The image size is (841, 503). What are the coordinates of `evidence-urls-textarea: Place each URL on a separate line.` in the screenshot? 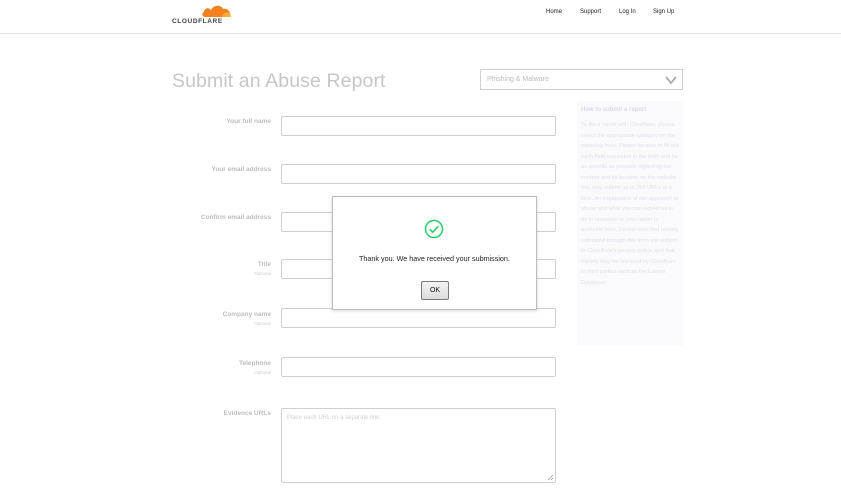 It's located at (418, 445).